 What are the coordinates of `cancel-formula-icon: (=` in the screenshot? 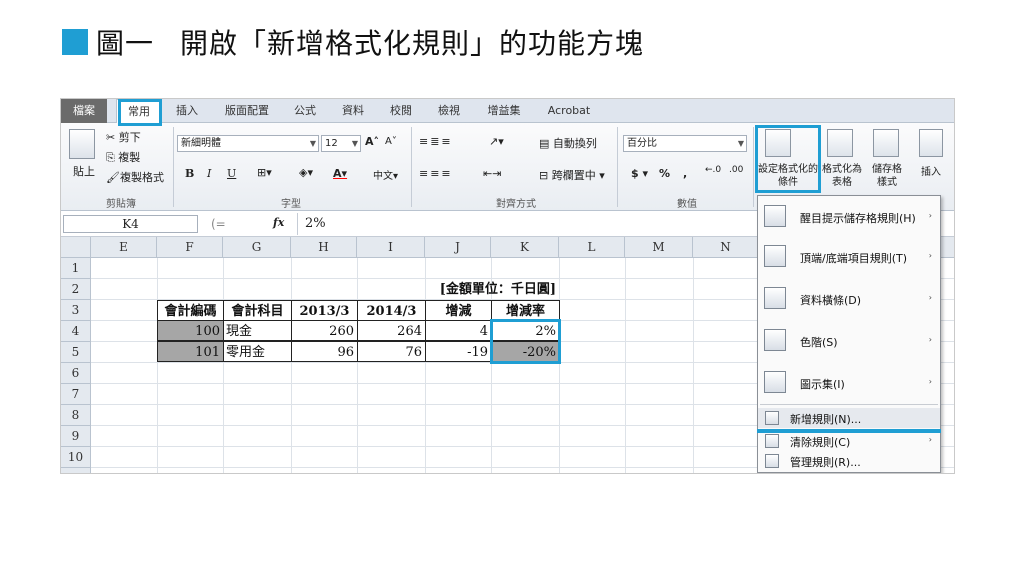 It's located at (218, 224).